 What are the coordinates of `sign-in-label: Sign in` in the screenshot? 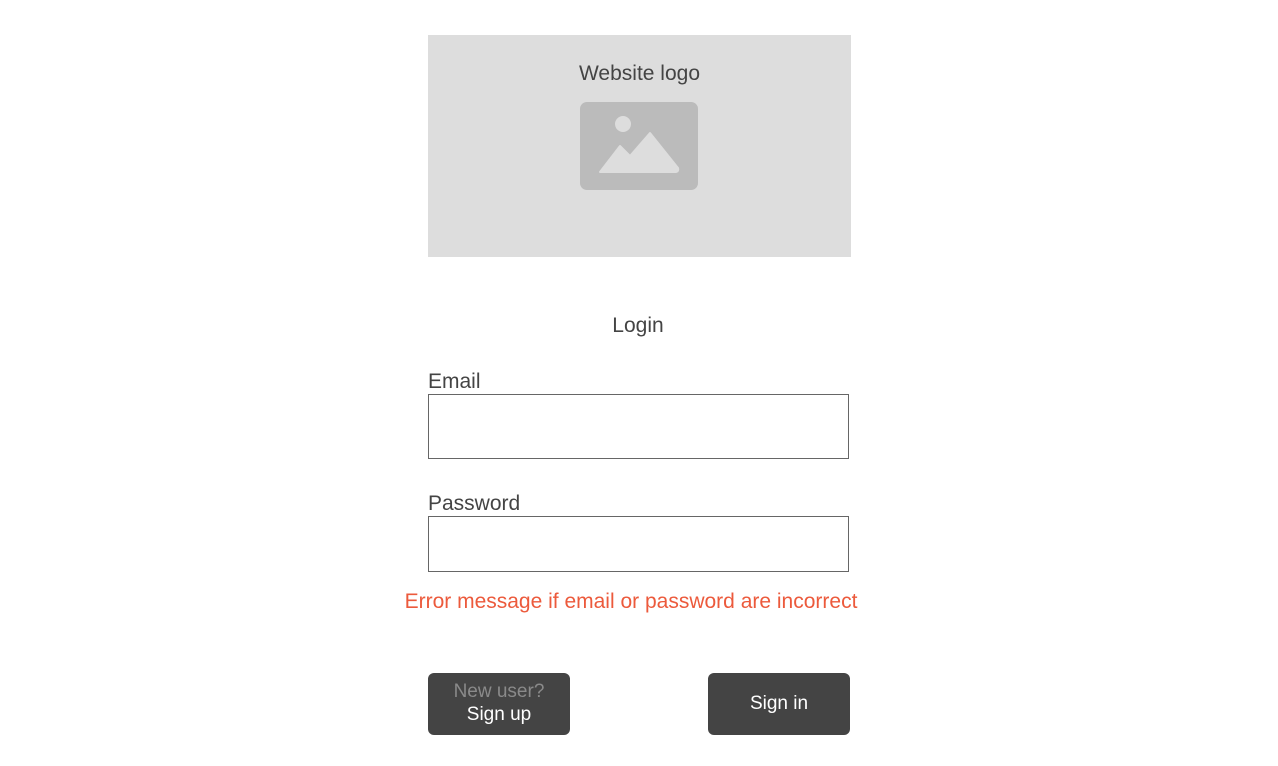 It's located at (779, 703).